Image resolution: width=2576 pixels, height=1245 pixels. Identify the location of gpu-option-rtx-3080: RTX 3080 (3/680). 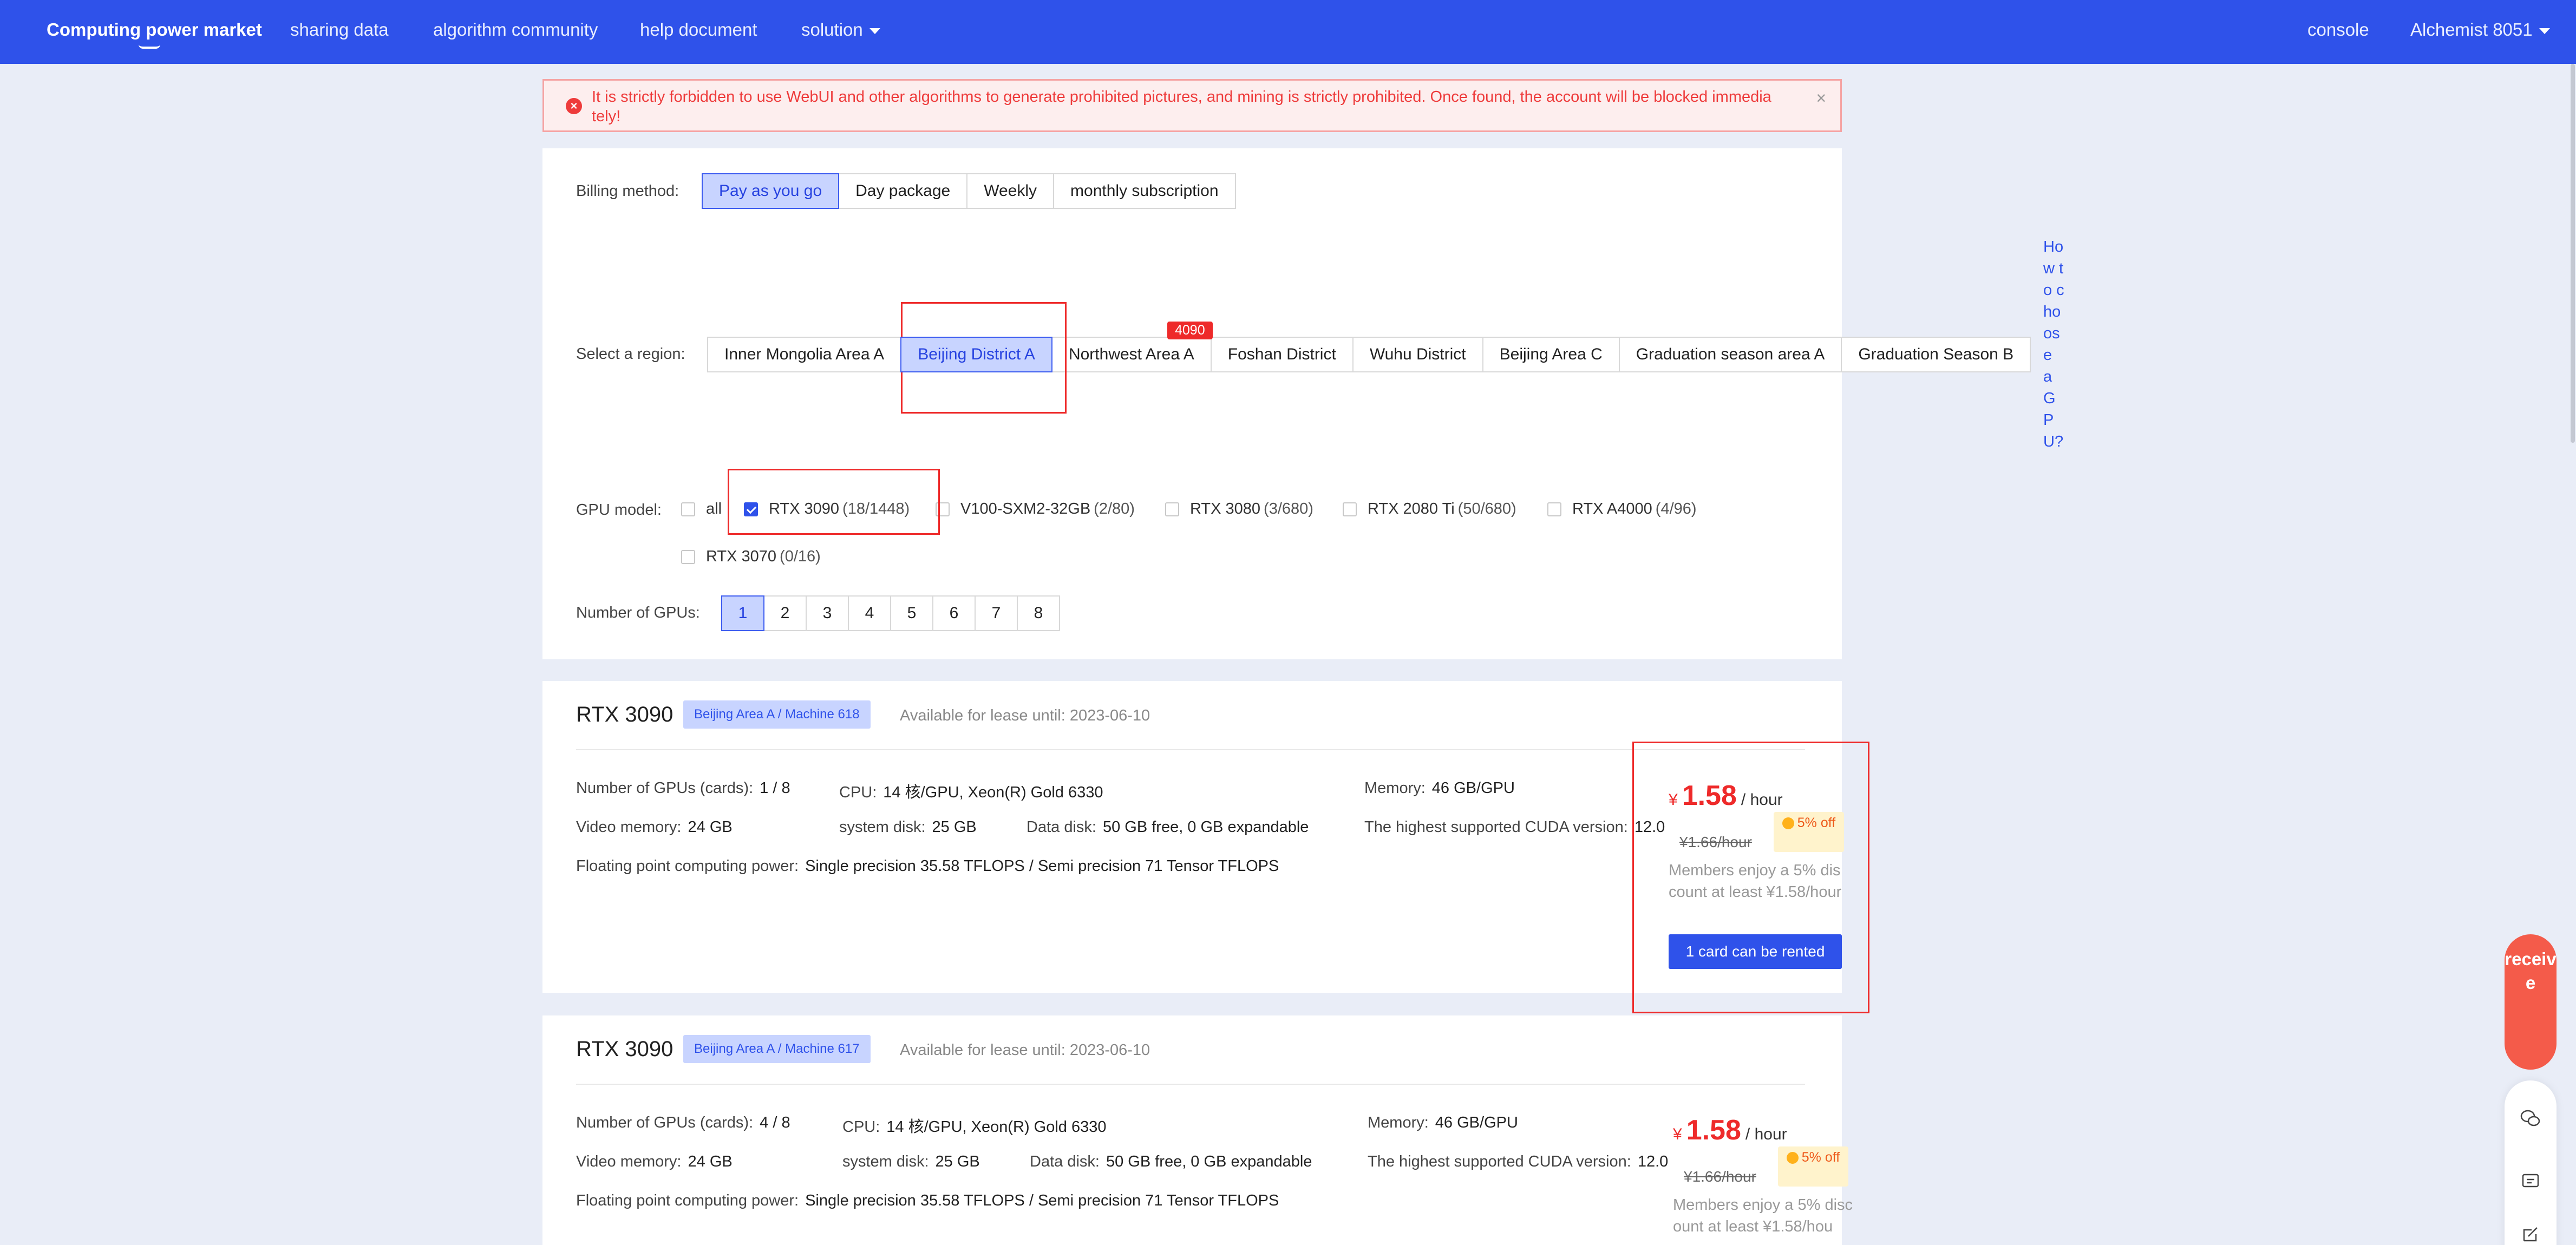
(1239, 509).